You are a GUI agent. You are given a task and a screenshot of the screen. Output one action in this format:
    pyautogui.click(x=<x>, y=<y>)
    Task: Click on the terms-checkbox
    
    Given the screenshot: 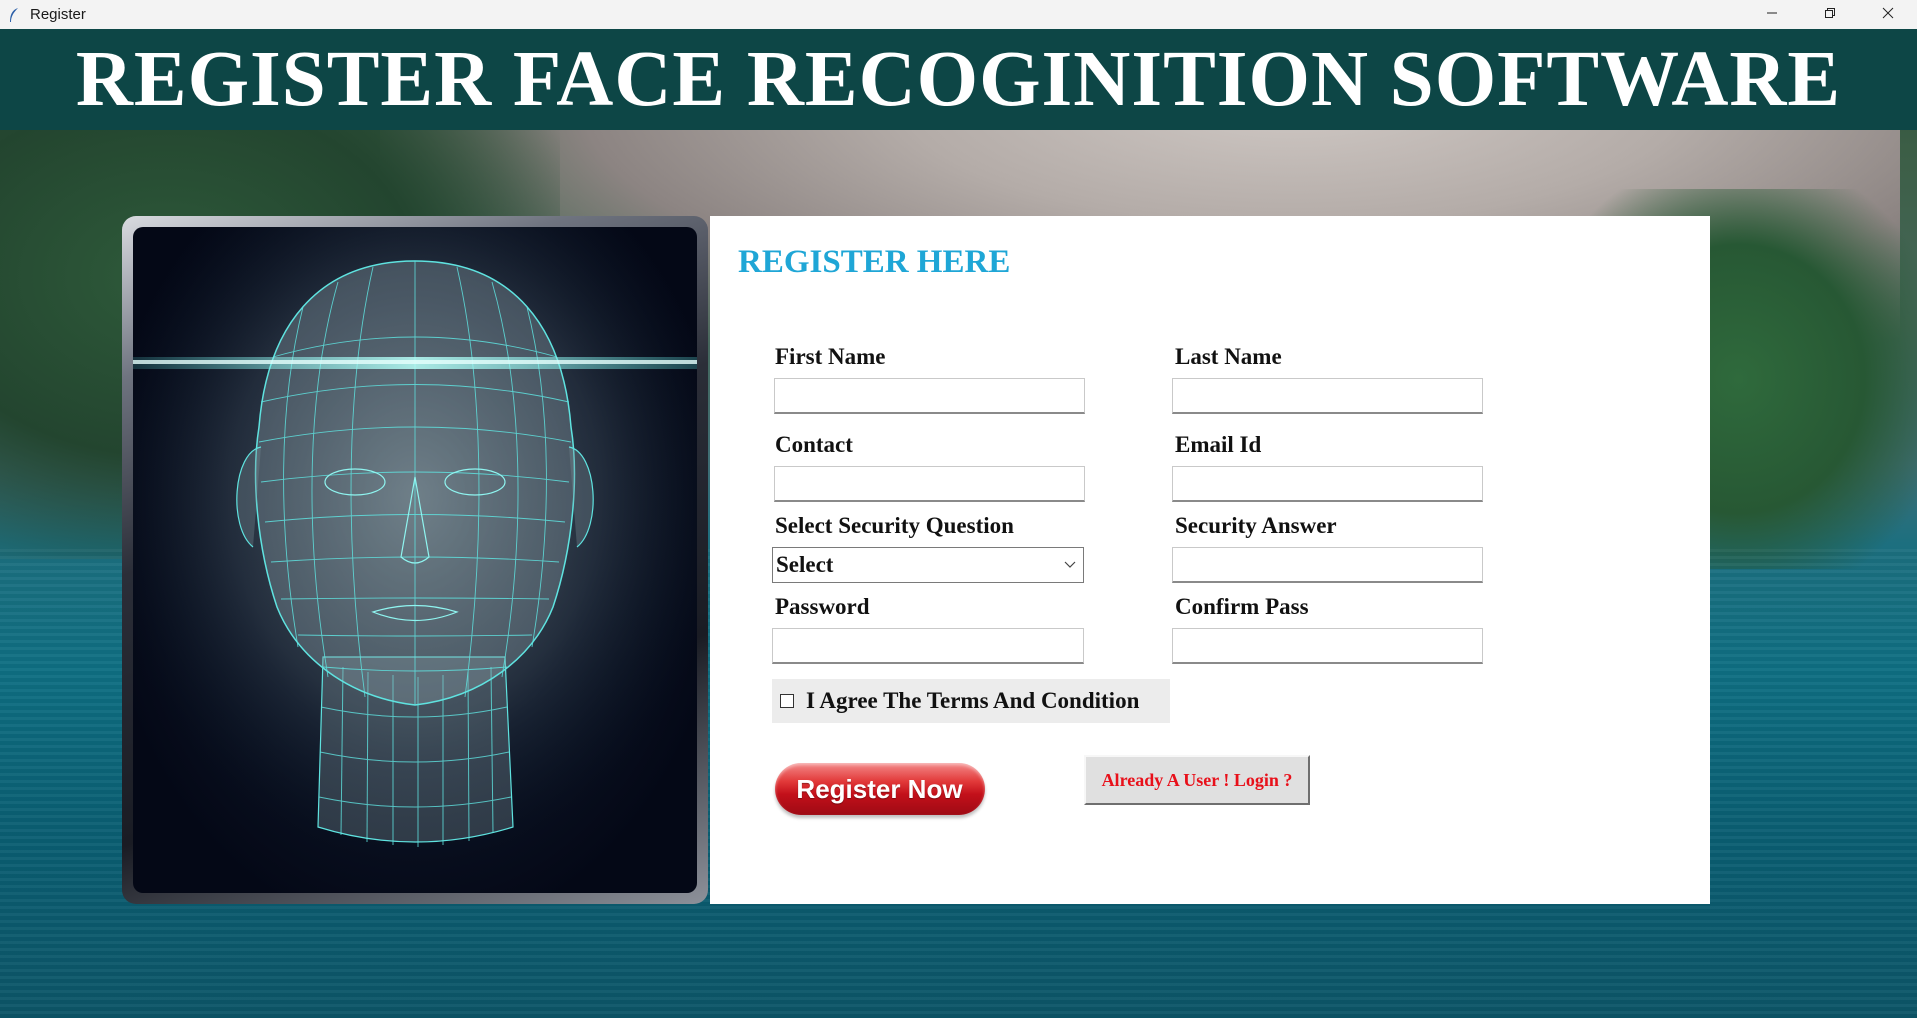 What is the action you would take?
    pyautogui.click(x=787, y=701)
    